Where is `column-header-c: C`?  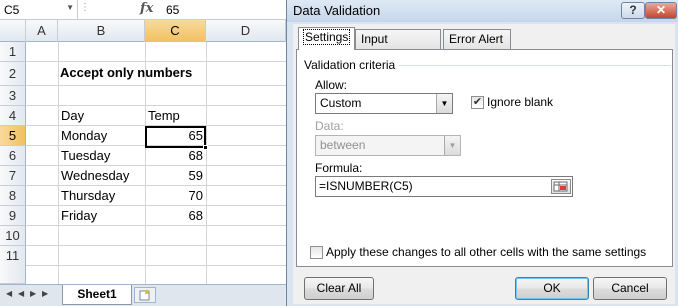
column-header-c: C is located at coordinates (175, 31).